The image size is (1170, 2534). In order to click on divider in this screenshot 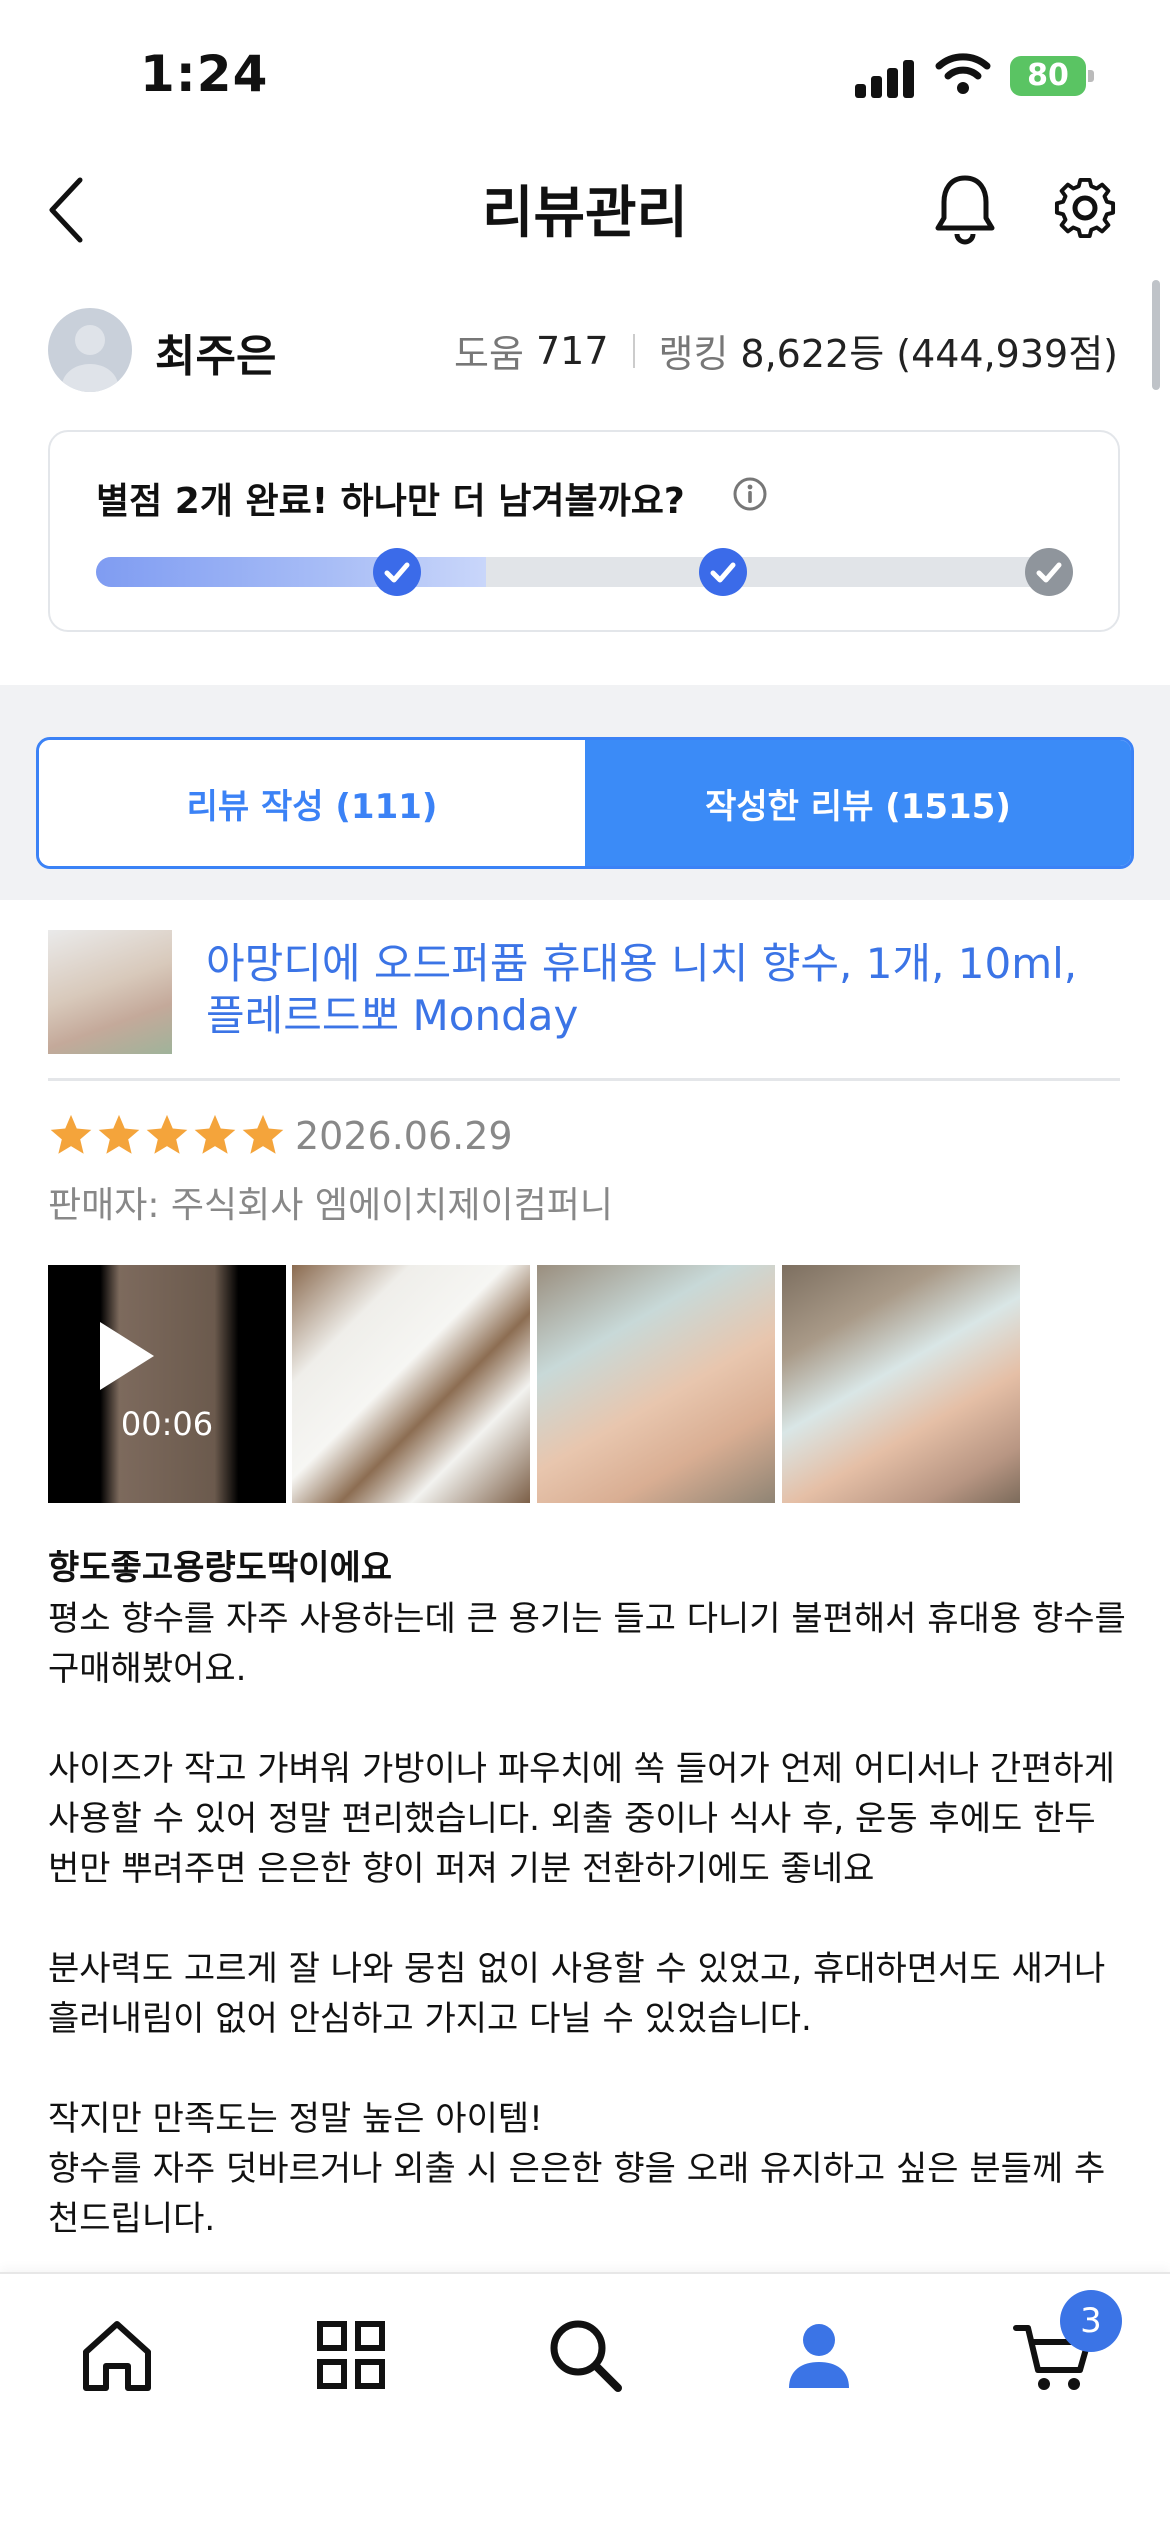, I will do `click(584, 1079)`.